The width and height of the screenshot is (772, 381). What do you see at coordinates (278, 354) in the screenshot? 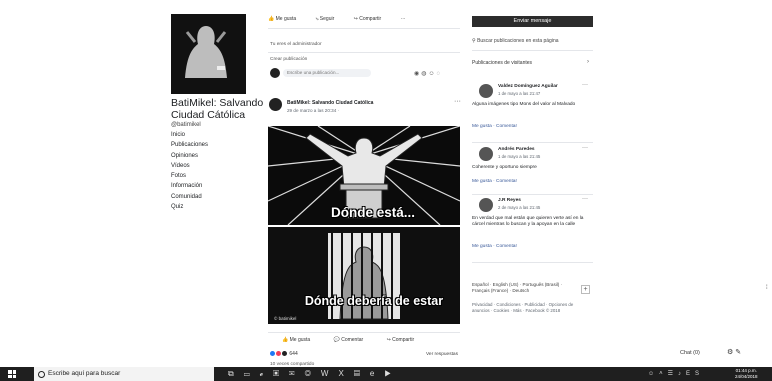
I see `love-reaction-icon` at bounding box center [278, 354].